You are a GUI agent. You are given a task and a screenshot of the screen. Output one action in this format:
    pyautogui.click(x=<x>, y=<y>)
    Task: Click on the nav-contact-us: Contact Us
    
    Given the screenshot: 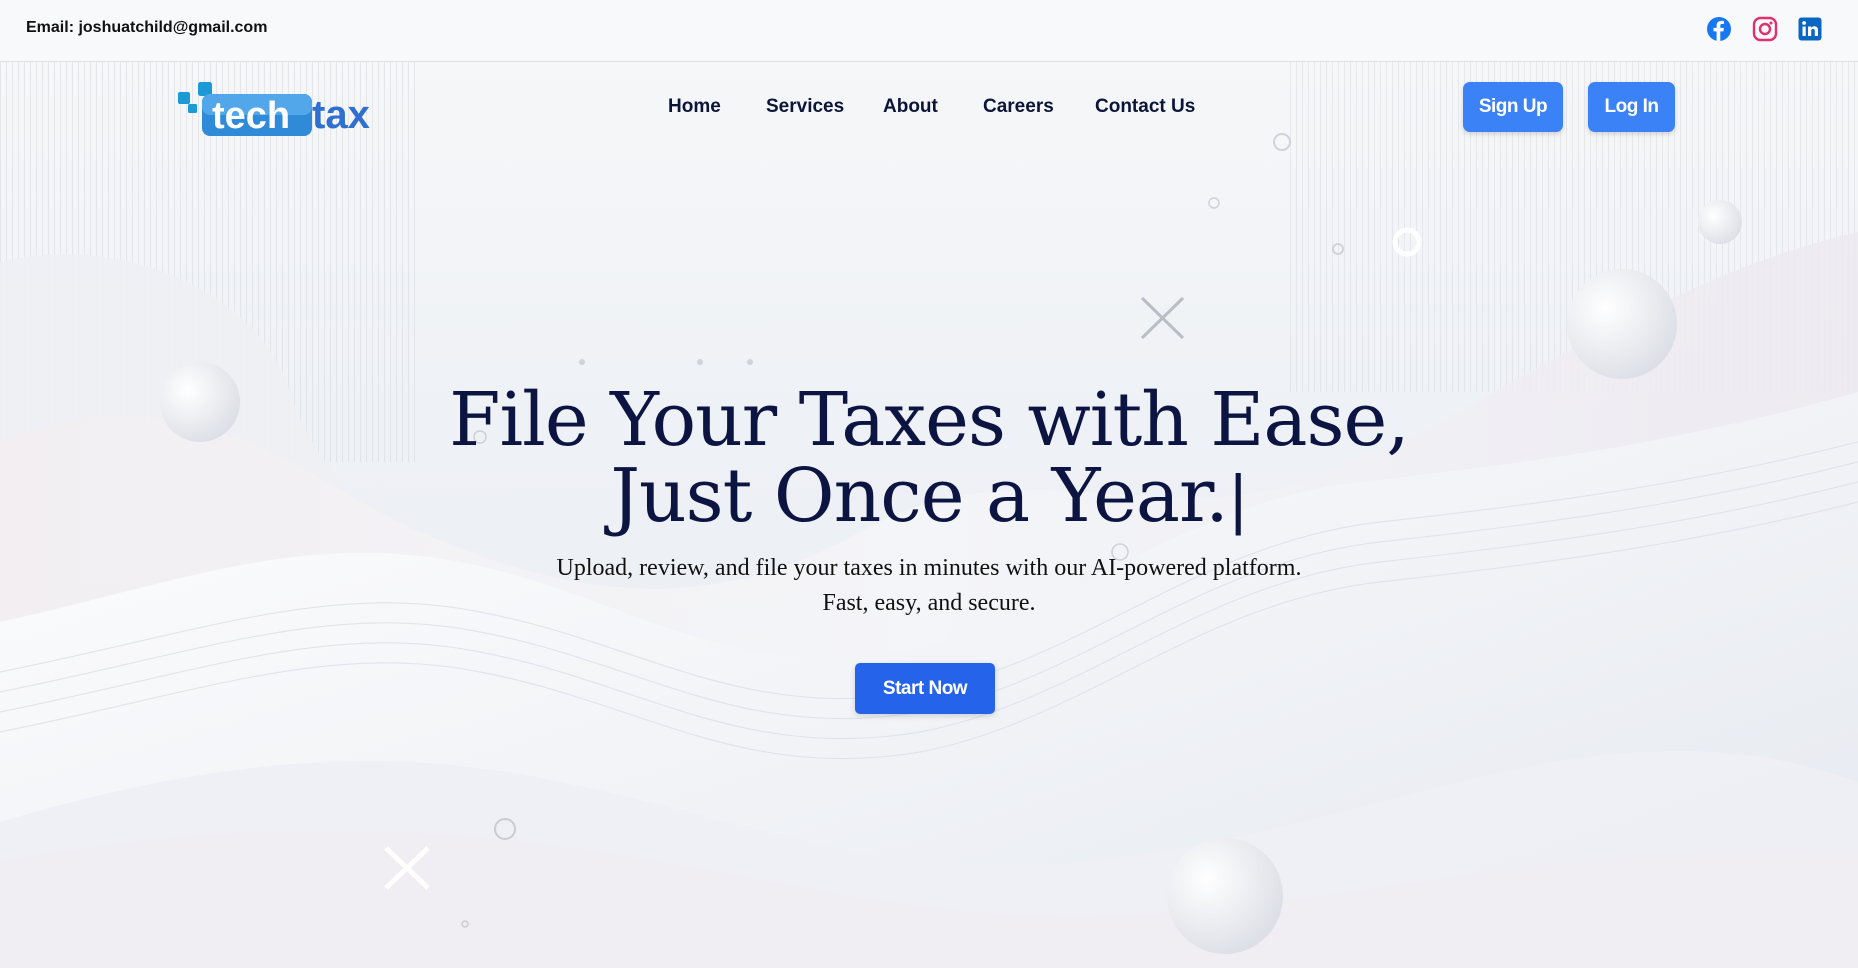 What is the action you would take?
    pyautogui.click(x=1145, y=107)
    